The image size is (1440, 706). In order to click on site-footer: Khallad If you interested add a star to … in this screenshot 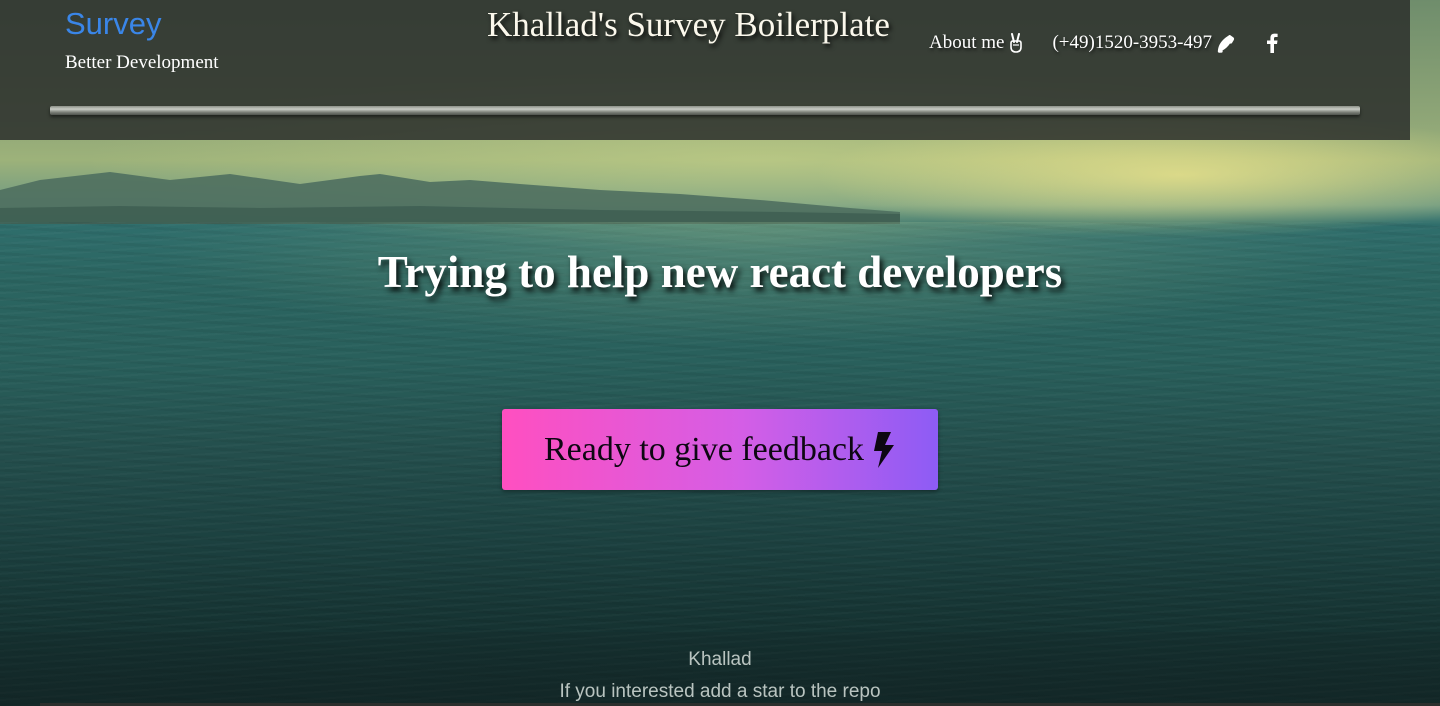, I will do `click(720, 669)`.